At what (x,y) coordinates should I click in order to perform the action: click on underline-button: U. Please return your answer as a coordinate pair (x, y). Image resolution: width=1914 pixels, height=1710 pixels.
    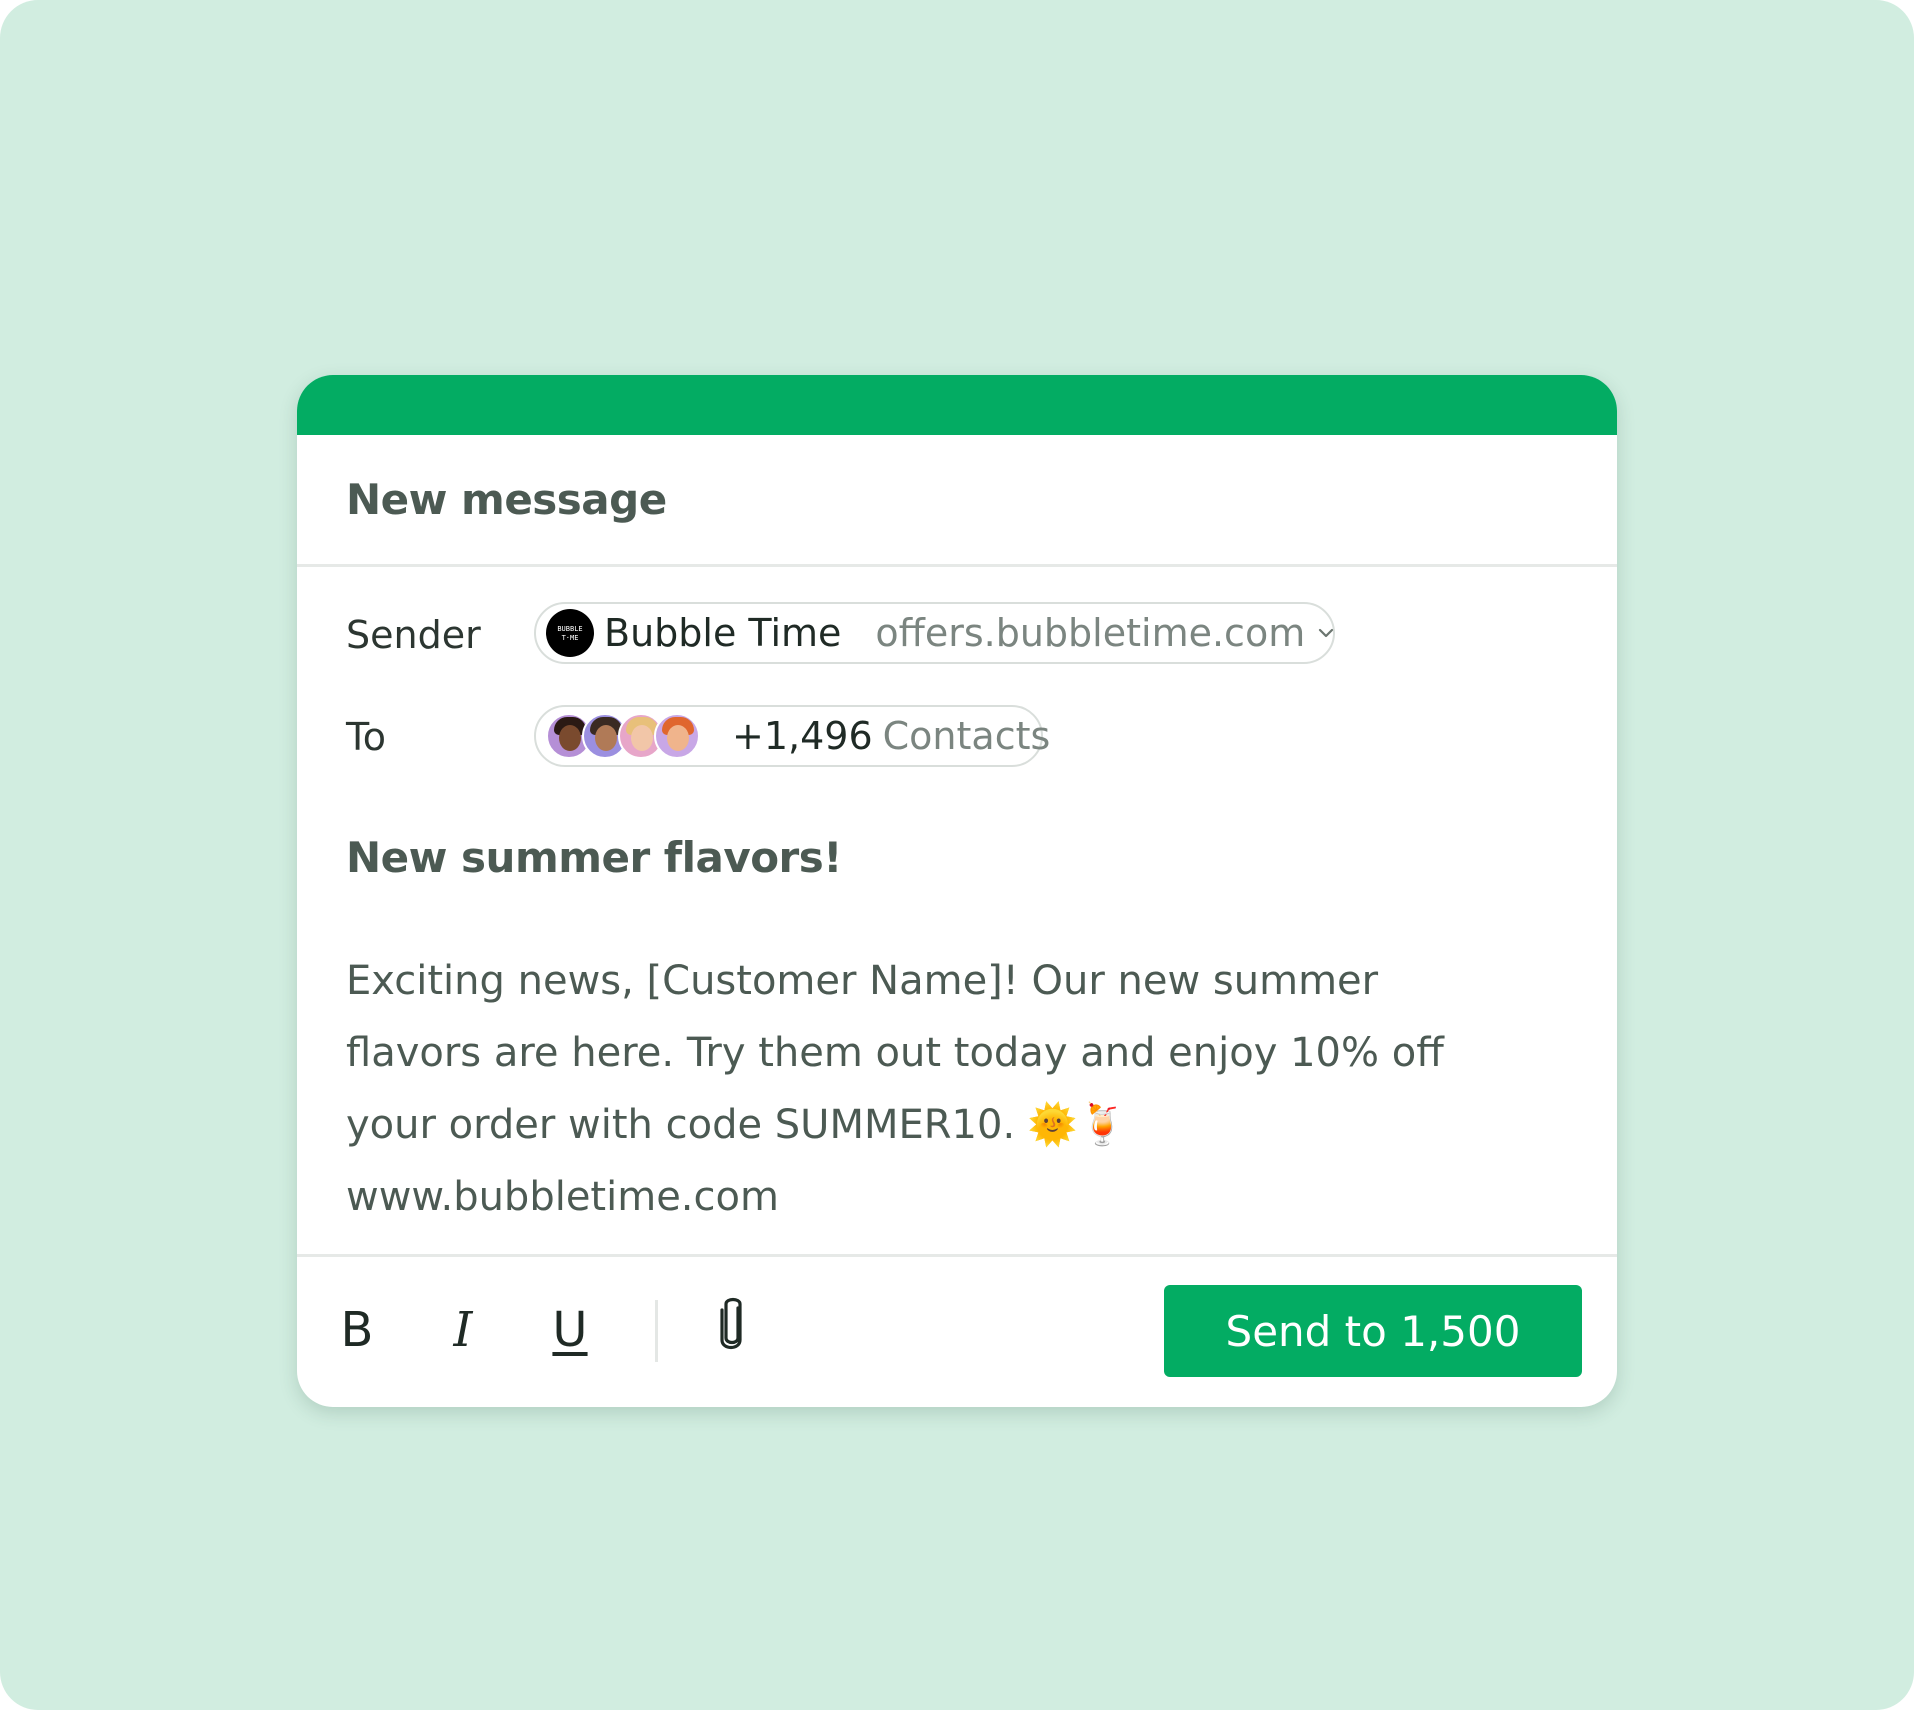
    Looking at the image, I should click on (570, 1330).